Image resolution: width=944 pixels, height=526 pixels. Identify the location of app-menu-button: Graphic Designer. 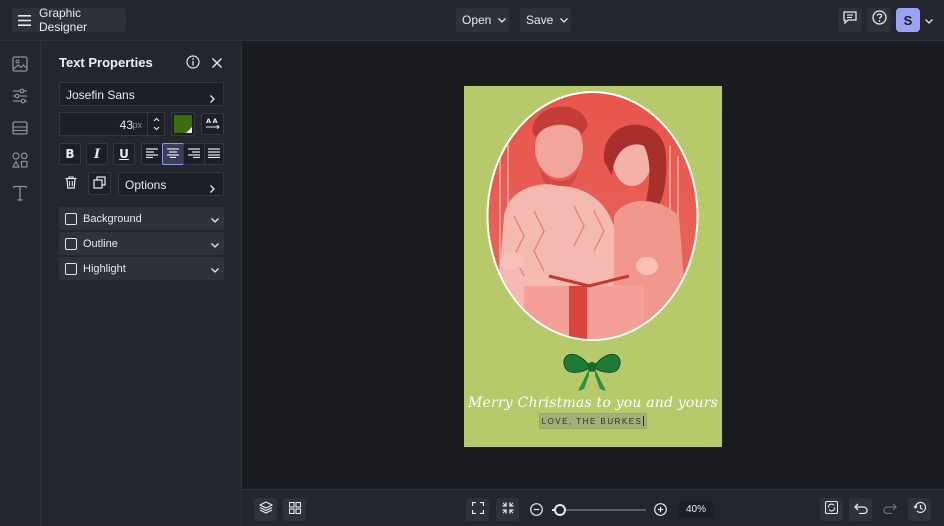
(69, 20).